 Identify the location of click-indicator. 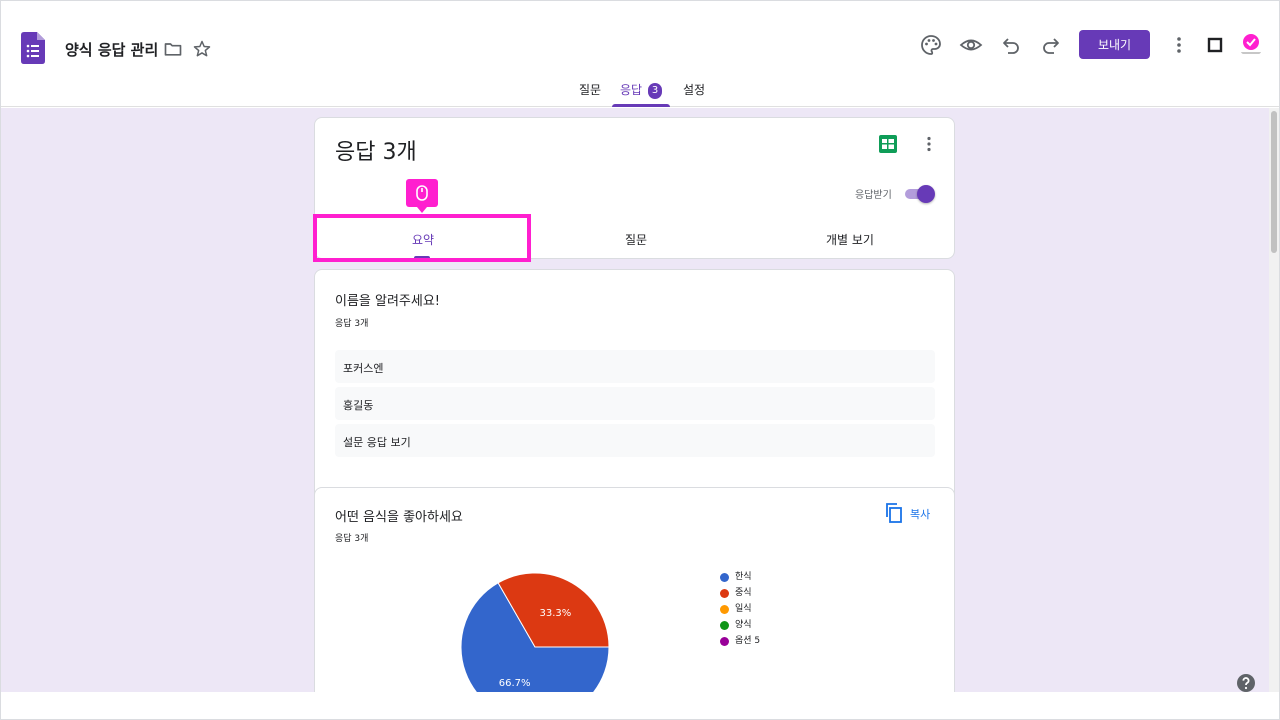
(422, 196).